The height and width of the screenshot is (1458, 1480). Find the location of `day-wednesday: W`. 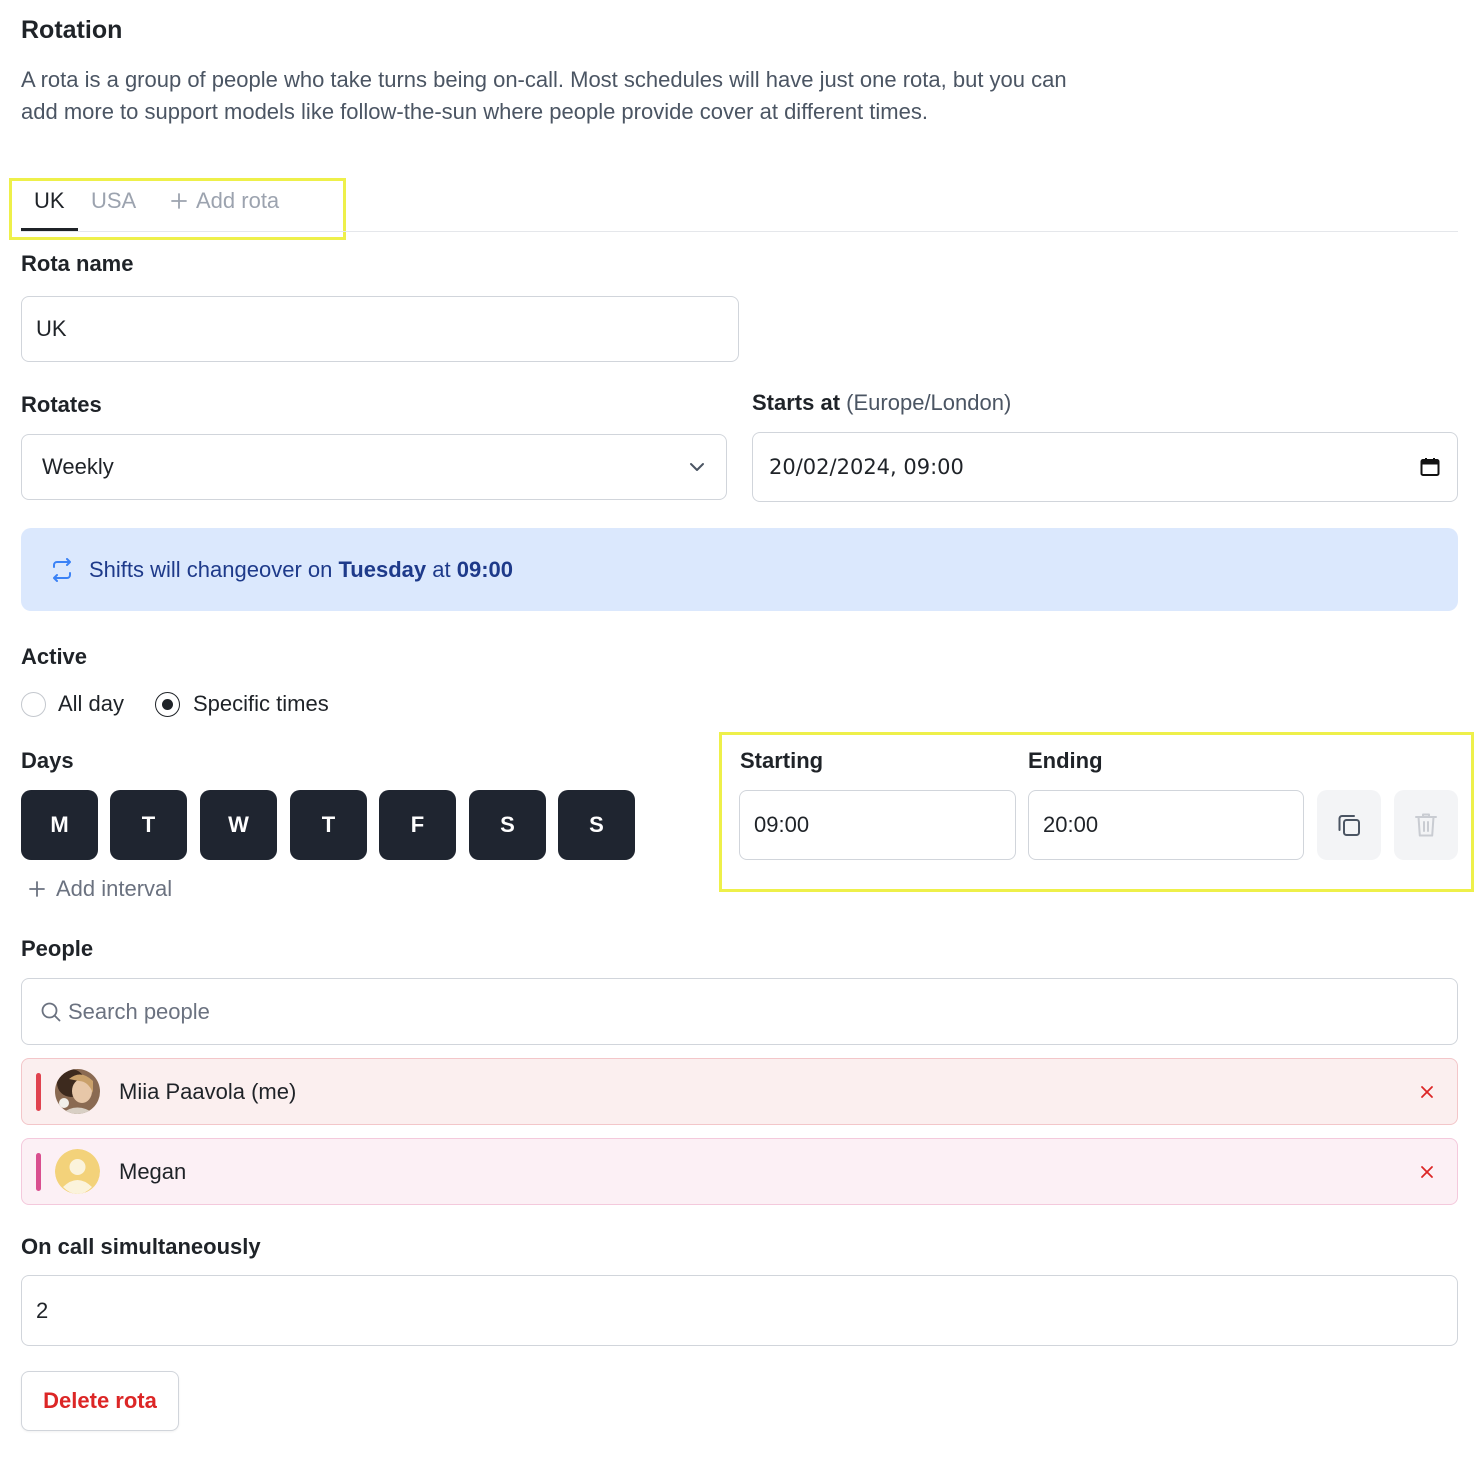

day-wednesday: W is located at coordinates (238, 825).